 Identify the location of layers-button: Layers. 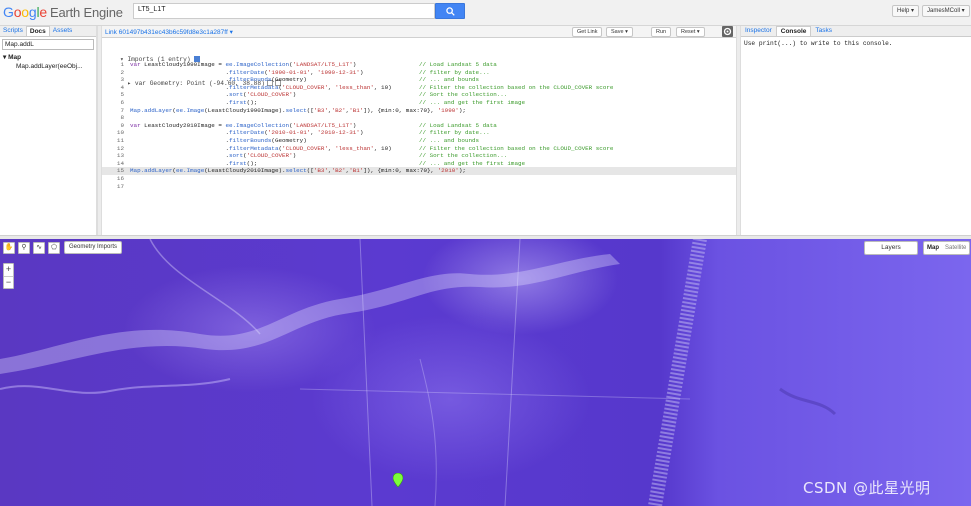
(891, 248).